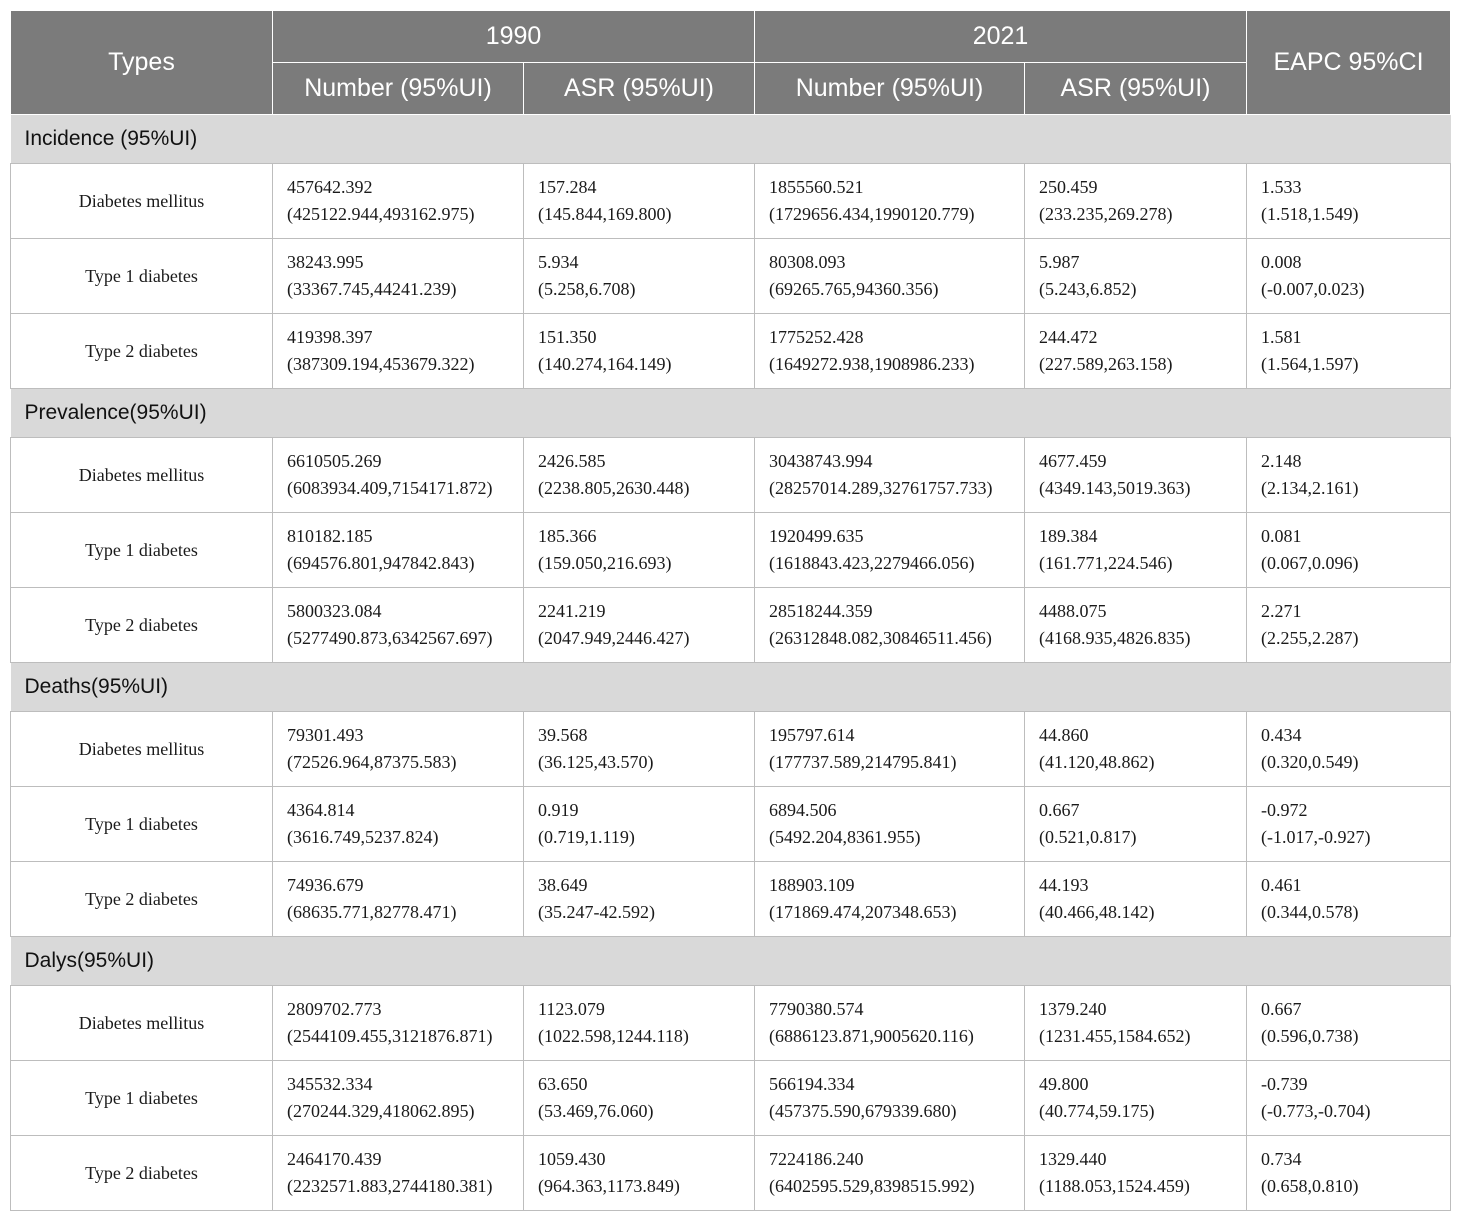 The width and height of the screenshot is (1460, 1231). I want to click on cell-asr-1990: 151.350 (140.274,164.149), so click(639, 351).